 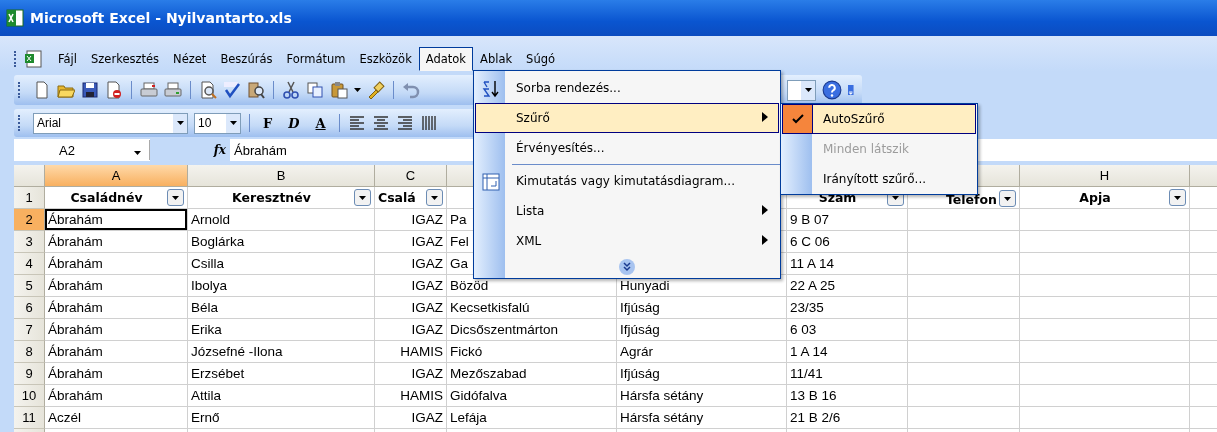 I want to click on cut-icon, so click(x=291, y=90).